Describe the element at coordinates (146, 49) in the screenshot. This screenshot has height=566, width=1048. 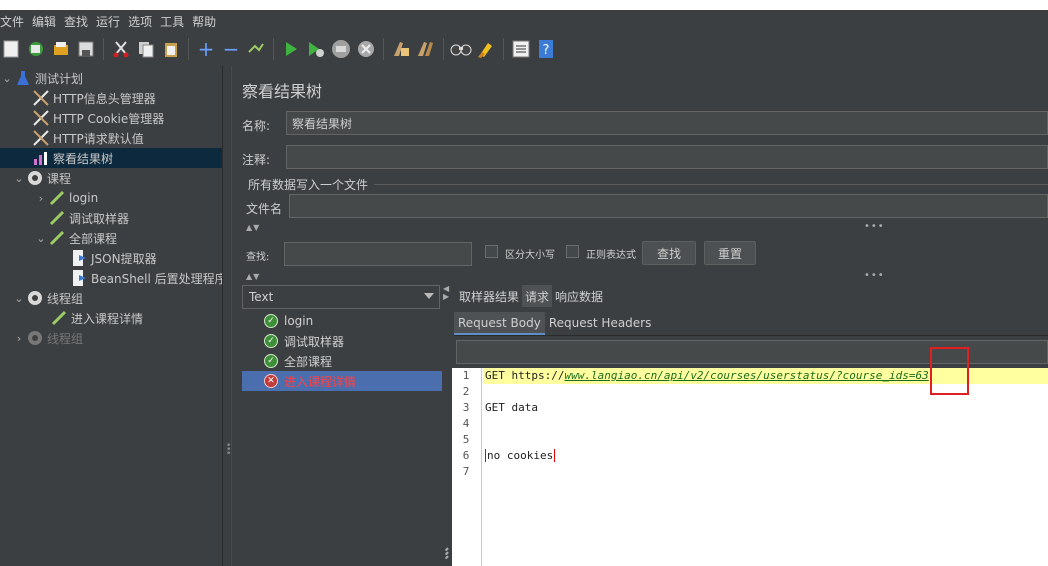
I see `copy-icon` at that location.